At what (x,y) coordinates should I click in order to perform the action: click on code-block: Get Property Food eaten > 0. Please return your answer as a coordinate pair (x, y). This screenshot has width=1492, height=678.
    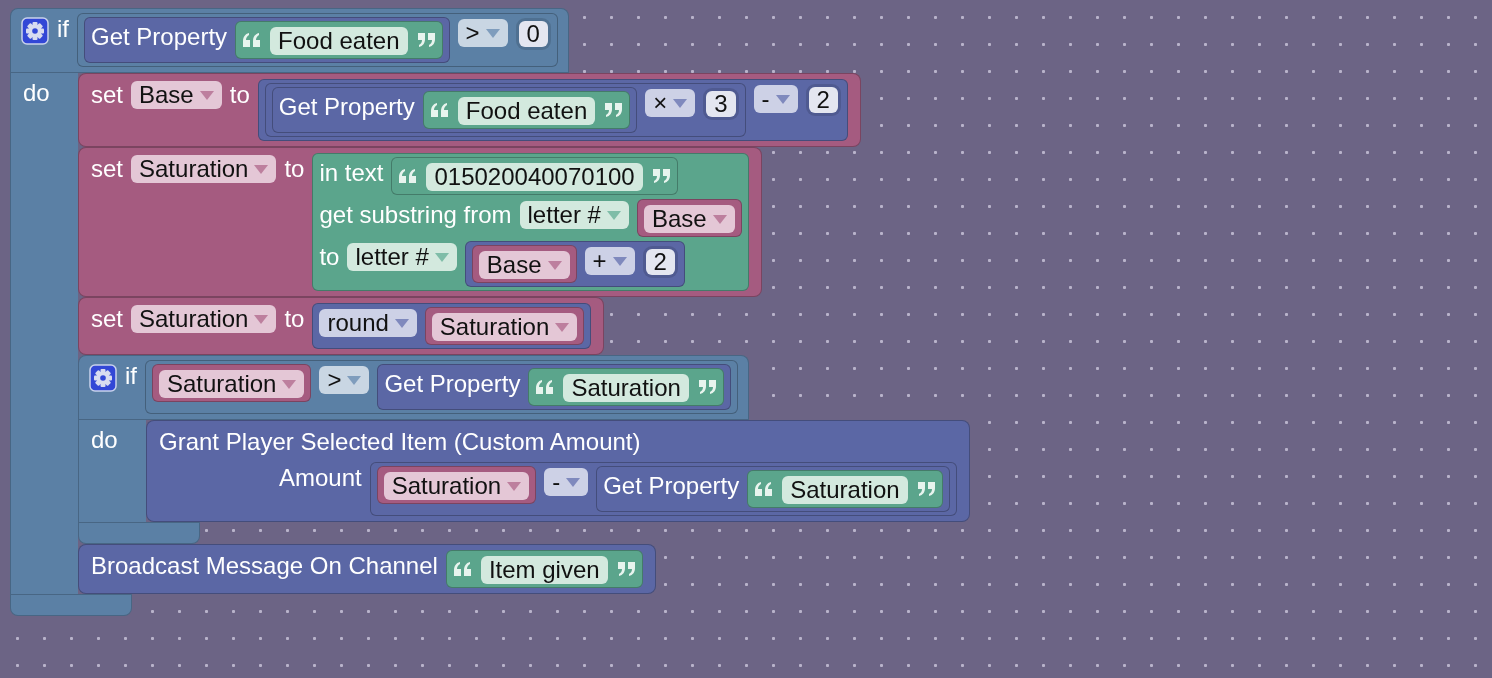
    Looking at the image, I should click on (317, 40).